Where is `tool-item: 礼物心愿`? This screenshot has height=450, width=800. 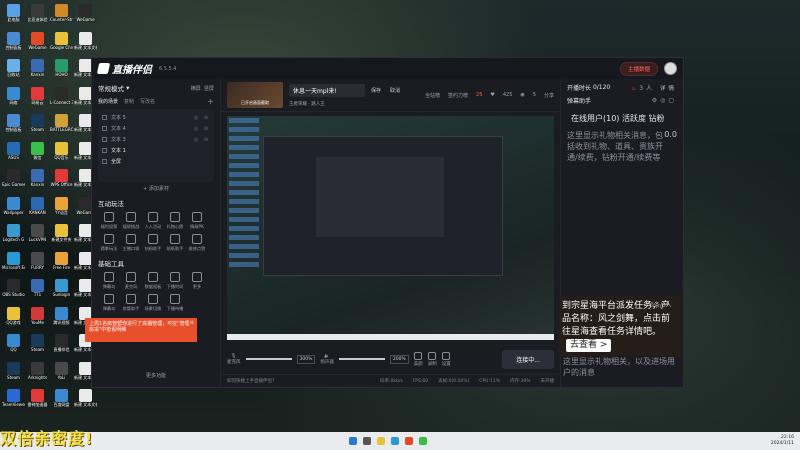 tool-item: 礼物心愿 is located at coordinates (175, 221).